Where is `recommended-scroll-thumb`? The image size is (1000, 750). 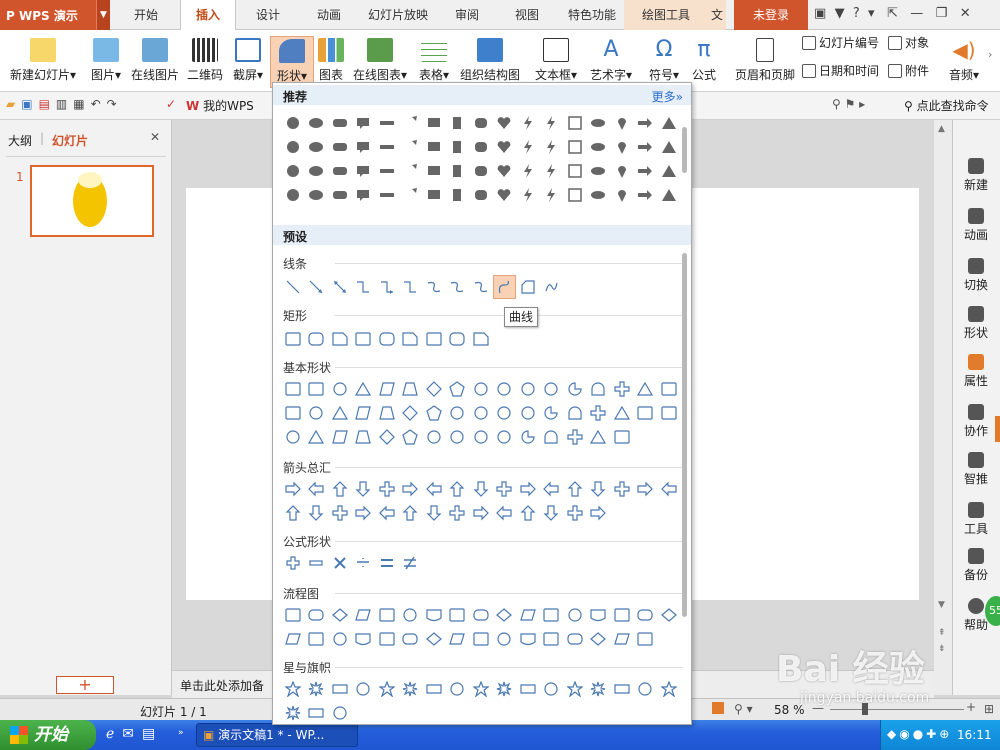
recommended-scroll-thumb is located at coordinates (684, 150).